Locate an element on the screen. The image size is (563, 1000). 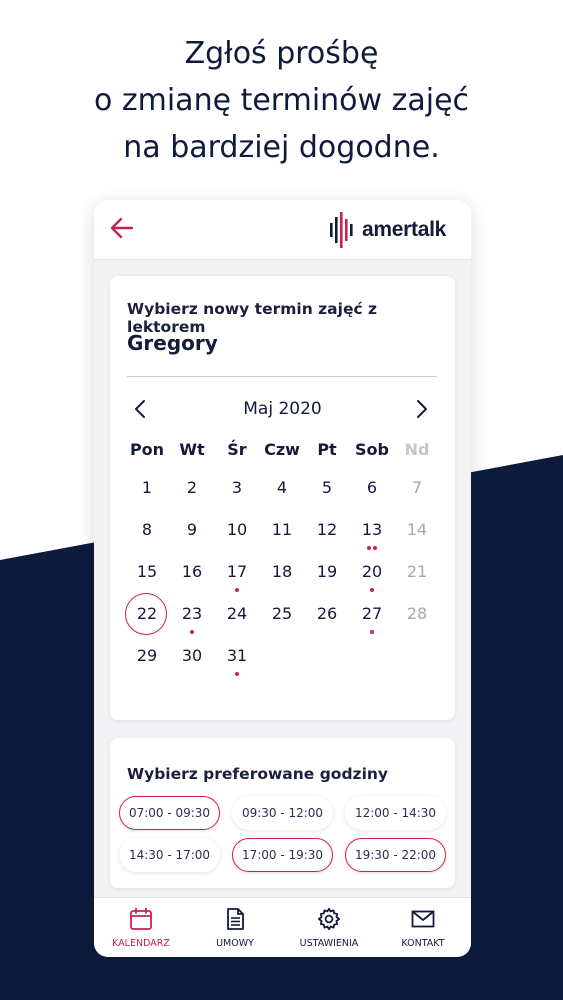
day-number: 8 is located at coordinates (147, 529).